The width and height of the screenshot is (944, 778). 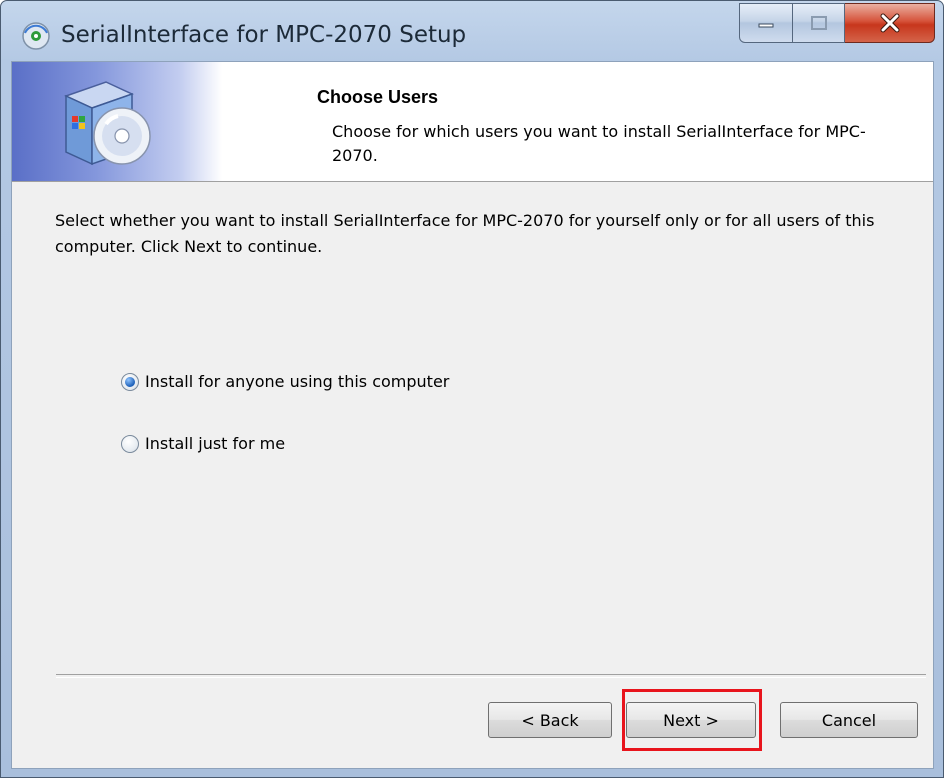 I want to click on title-bar: SerialInterface for MPC-2070 Setup, so click(x=472, y=31).